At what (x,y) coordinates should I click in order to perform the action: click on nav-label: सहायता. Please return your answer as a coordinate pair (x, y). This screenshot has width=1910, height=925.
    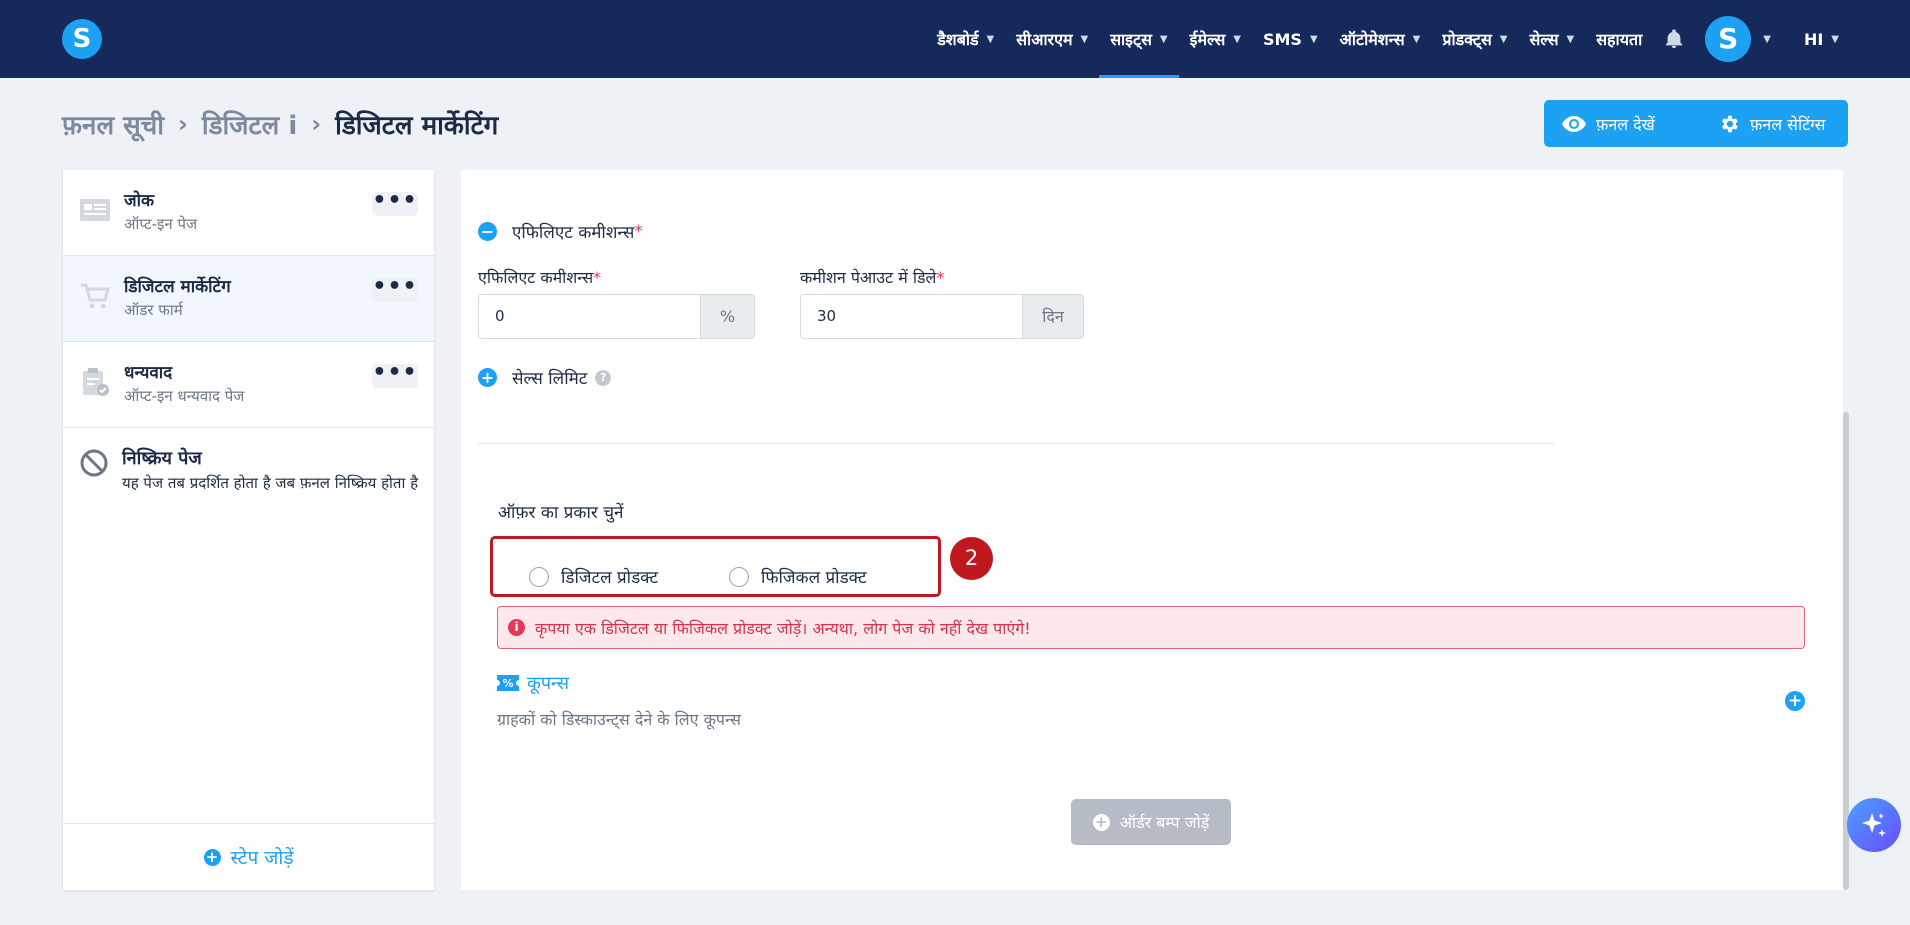
    Looking at the image, I should click on (1619, 39).